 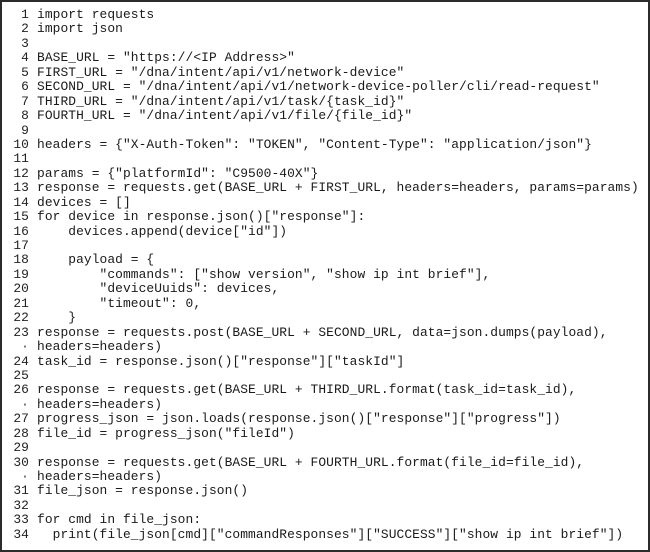 What do you see at coordinates (21, 217) in the screenshot?
I see `line-number: 15` at bounding box center [21, 217].